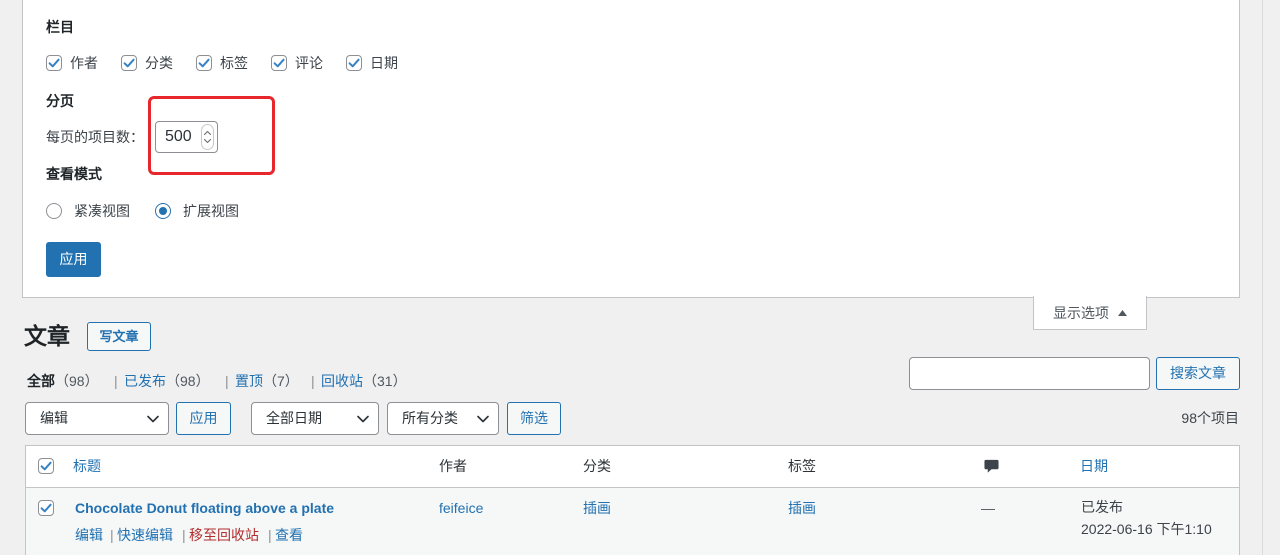 This screenshot has width=1280, height=555. I want to click on post-date-status: 已发布, so click(1102, 507).